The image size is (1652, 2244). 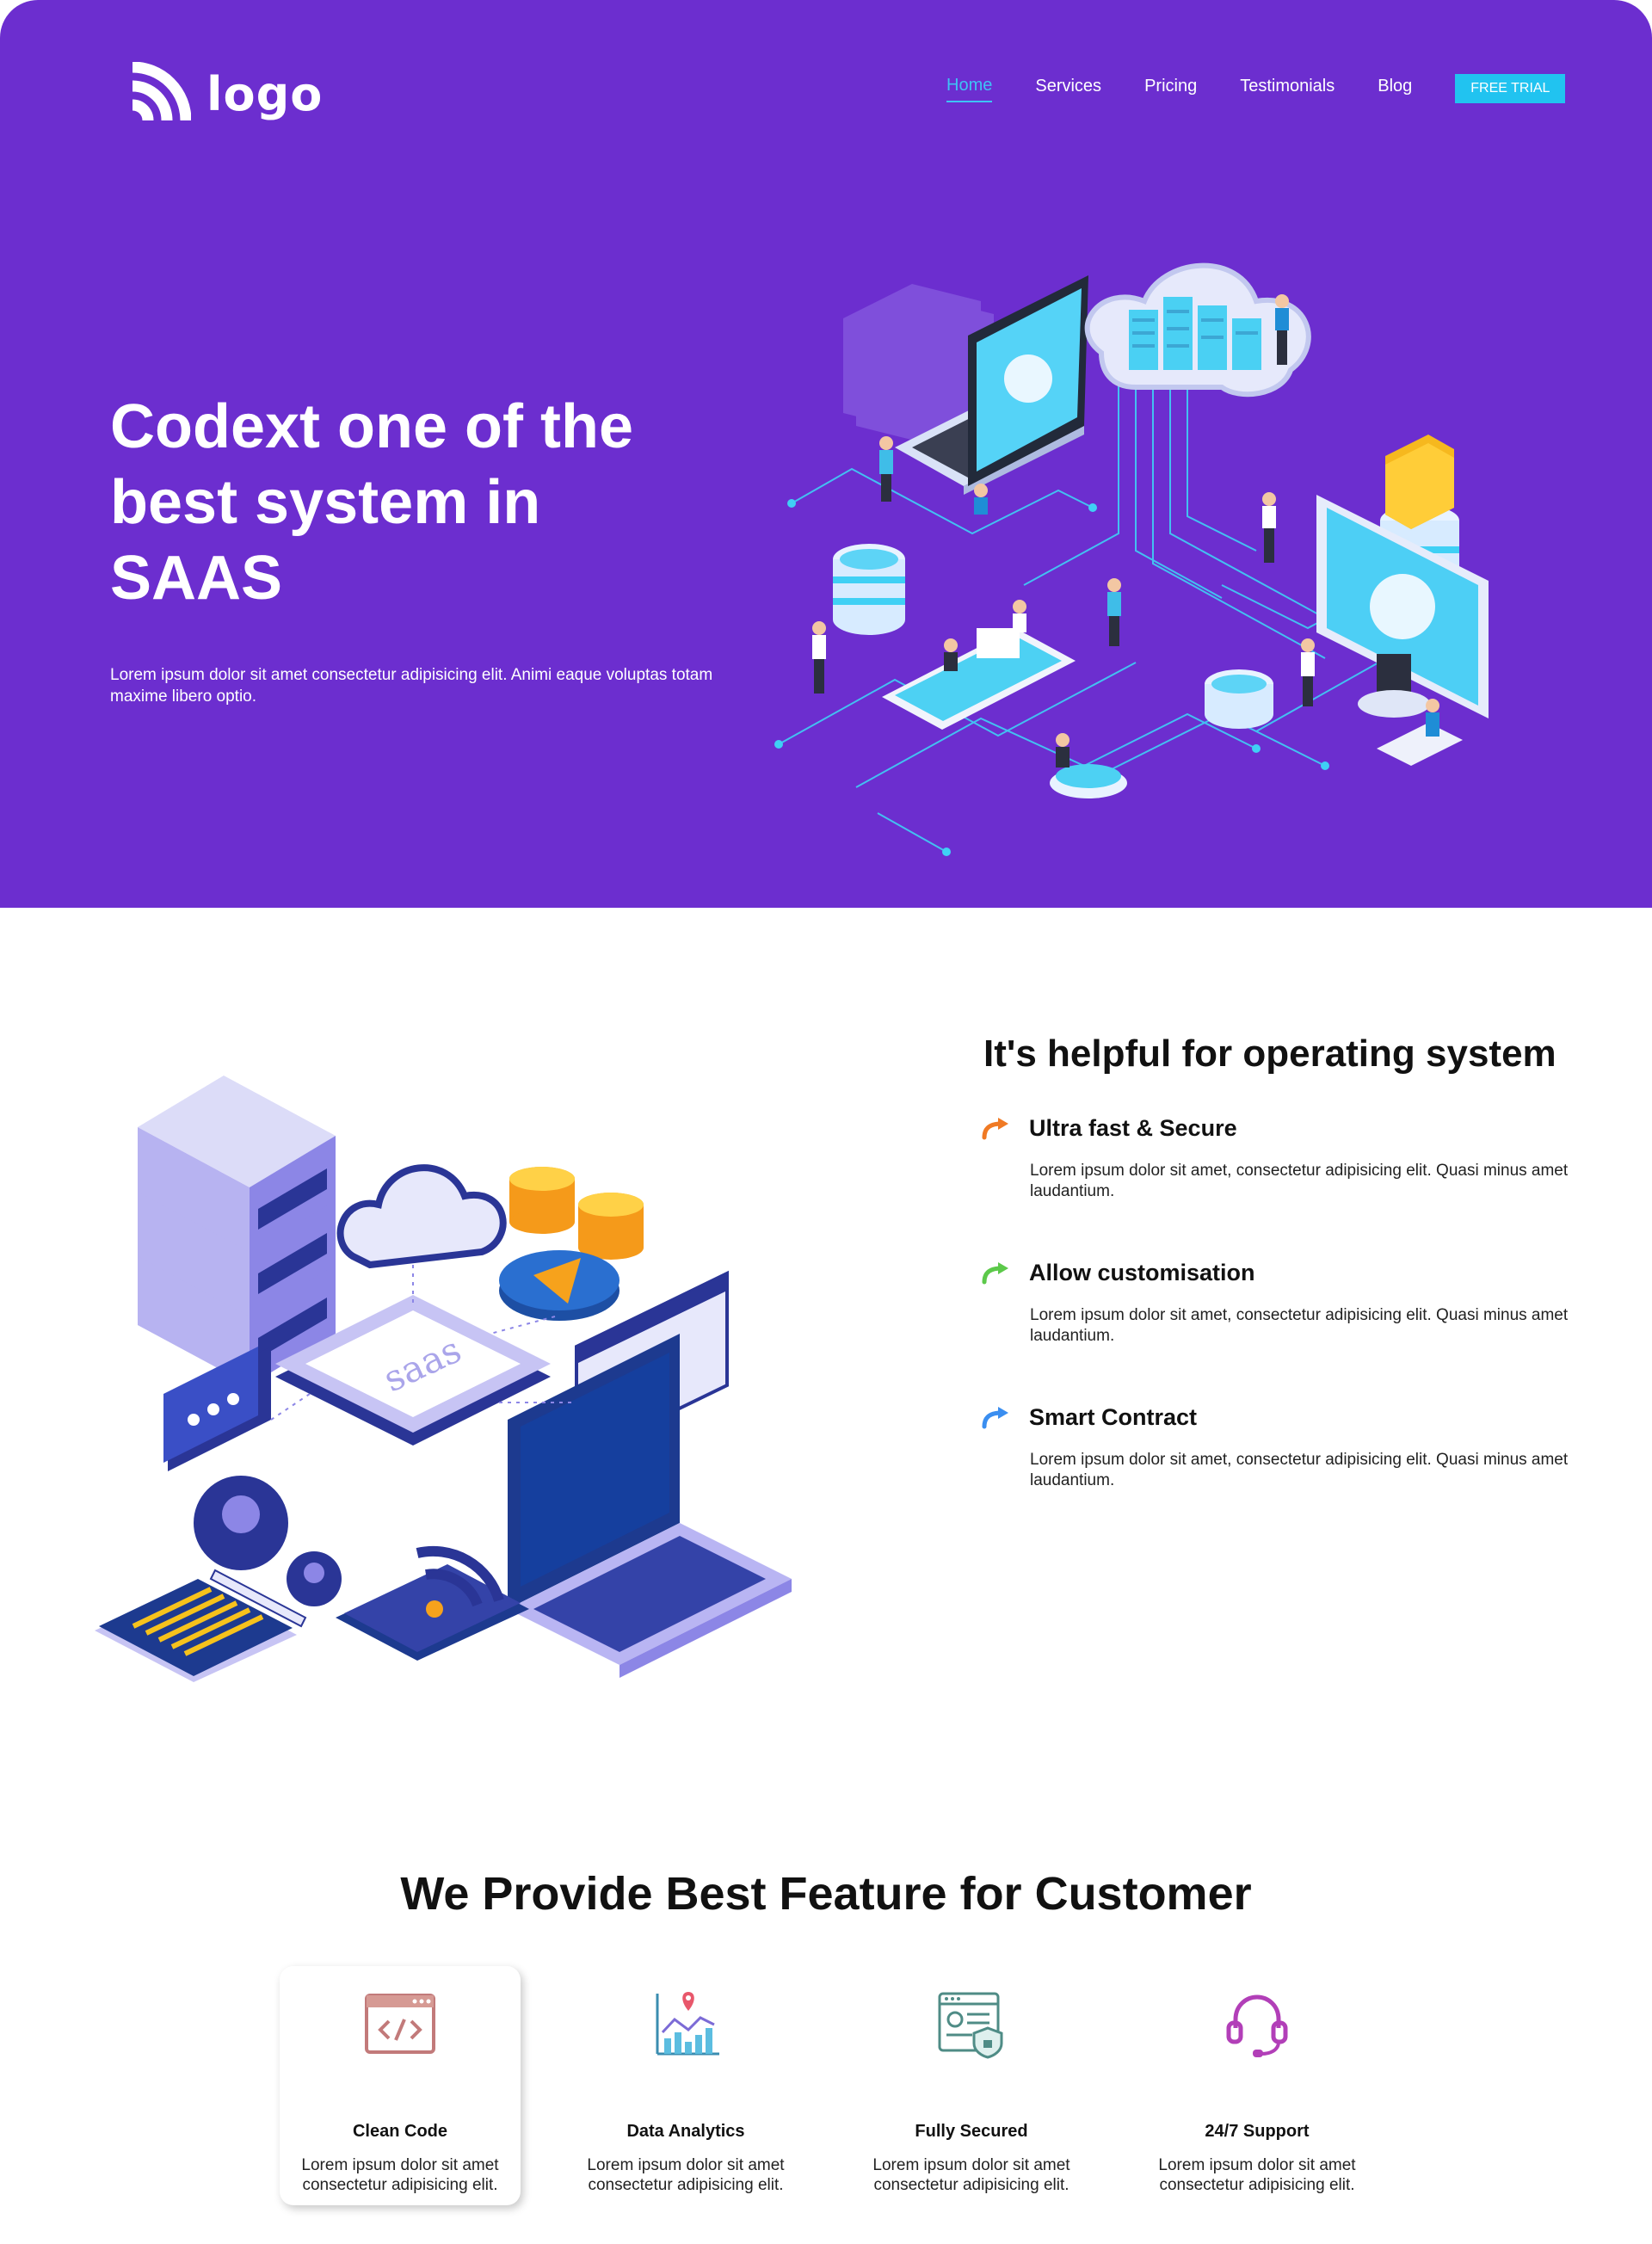 I want to click on saas-isometric-illustration: saas, so click(x=443, y=1379).